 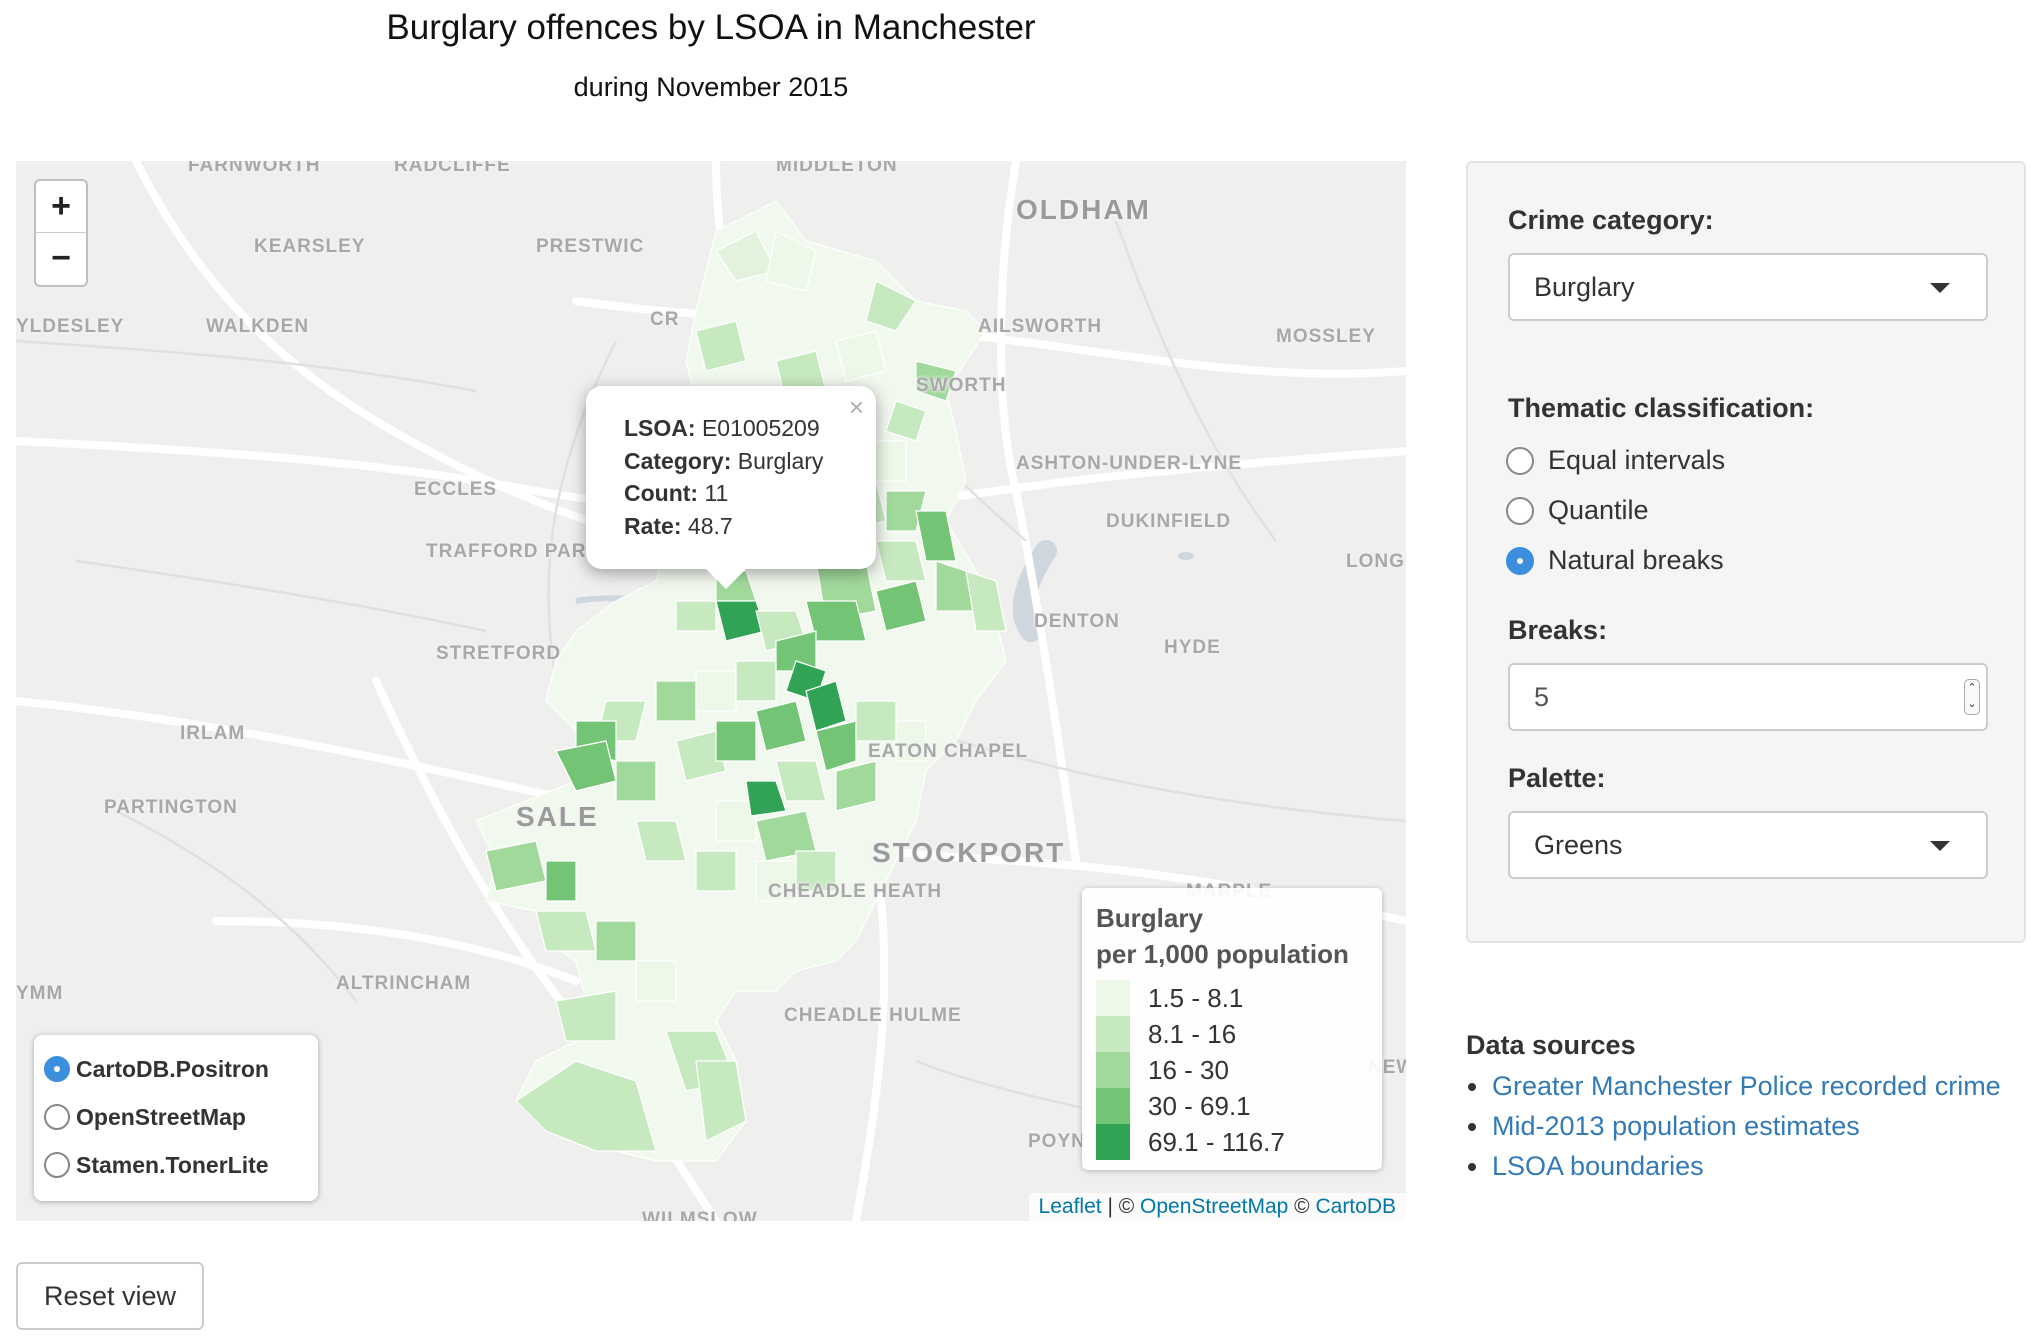 I want to click on data-source-link: Mid-2013 population estimates, so click(x=1676, y=1126).